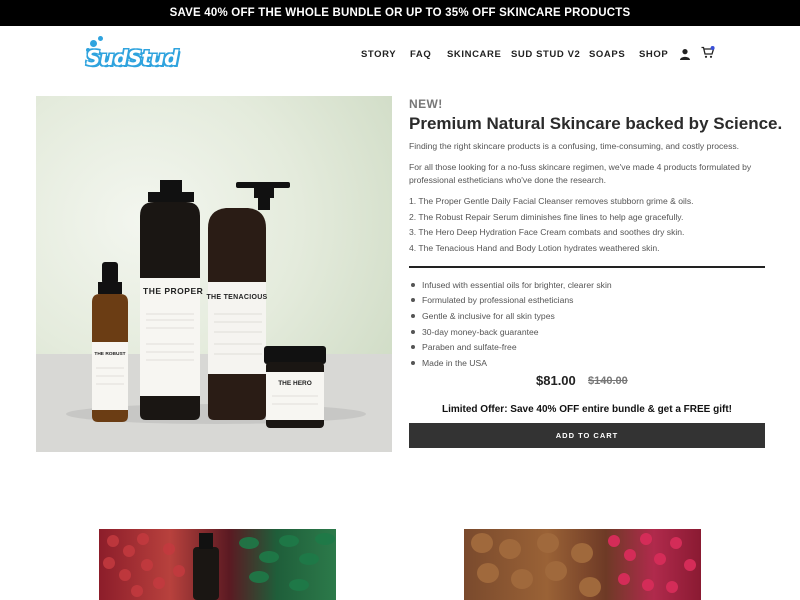 The image size is (800, 600). Describe the element at coordinates (100, 38) in the screenshot. I see `logo-bubble` at that location.